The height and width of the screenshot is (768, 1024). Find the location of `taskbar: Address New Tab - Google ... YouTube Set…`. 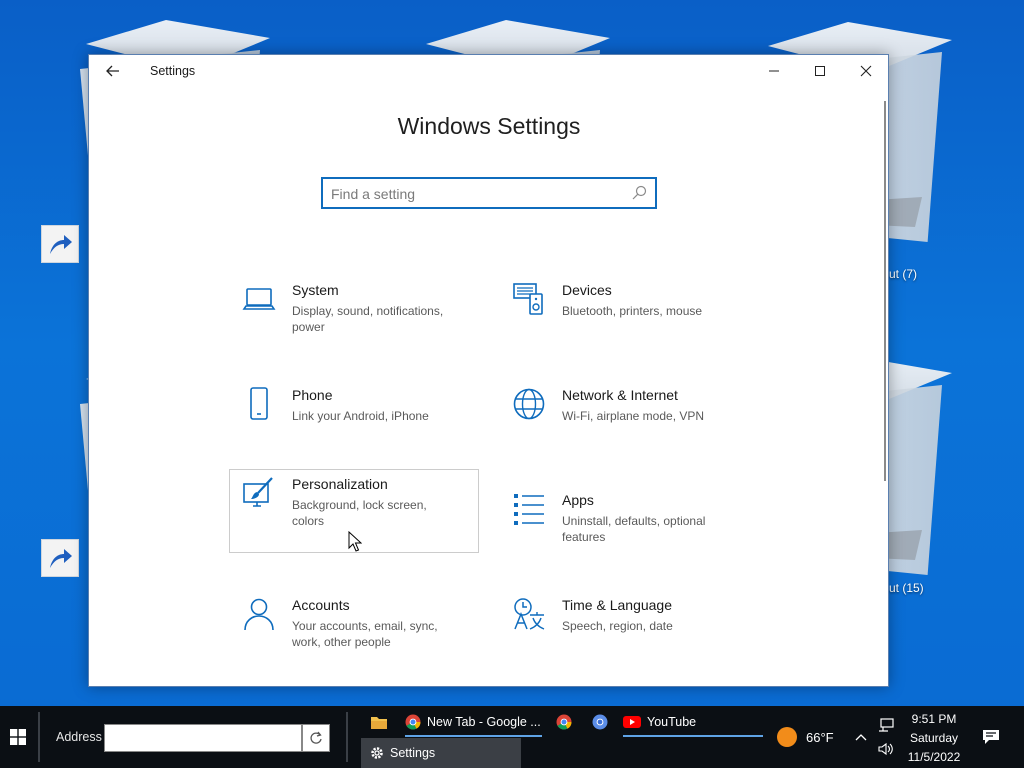

taskbar: Address New Tab - Google ... YouTube Set… is located at coordinates (512, 737).